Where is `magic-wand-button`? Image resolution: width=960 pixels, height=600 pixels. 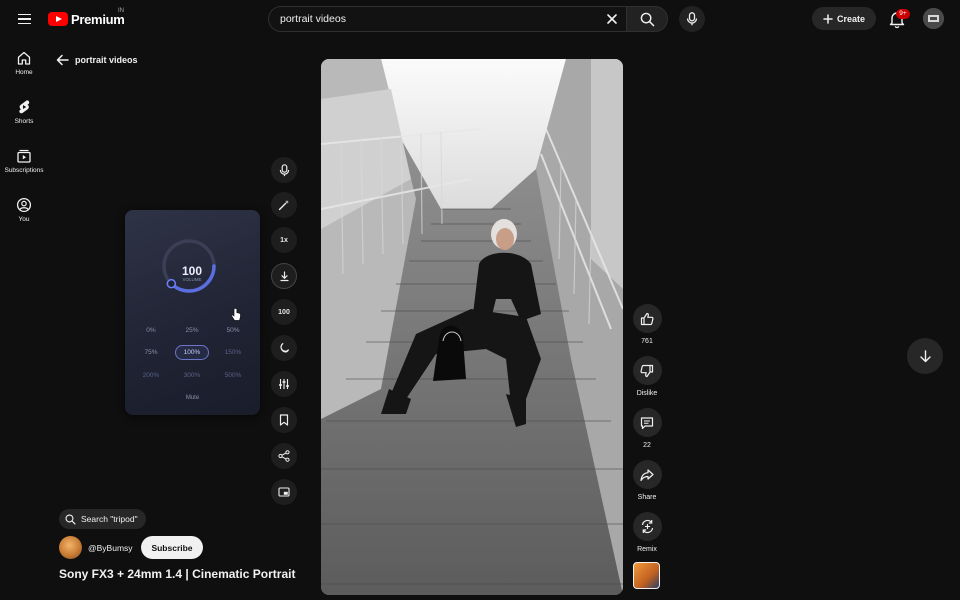 magic-wand-button is located at coordinates (284, 205).